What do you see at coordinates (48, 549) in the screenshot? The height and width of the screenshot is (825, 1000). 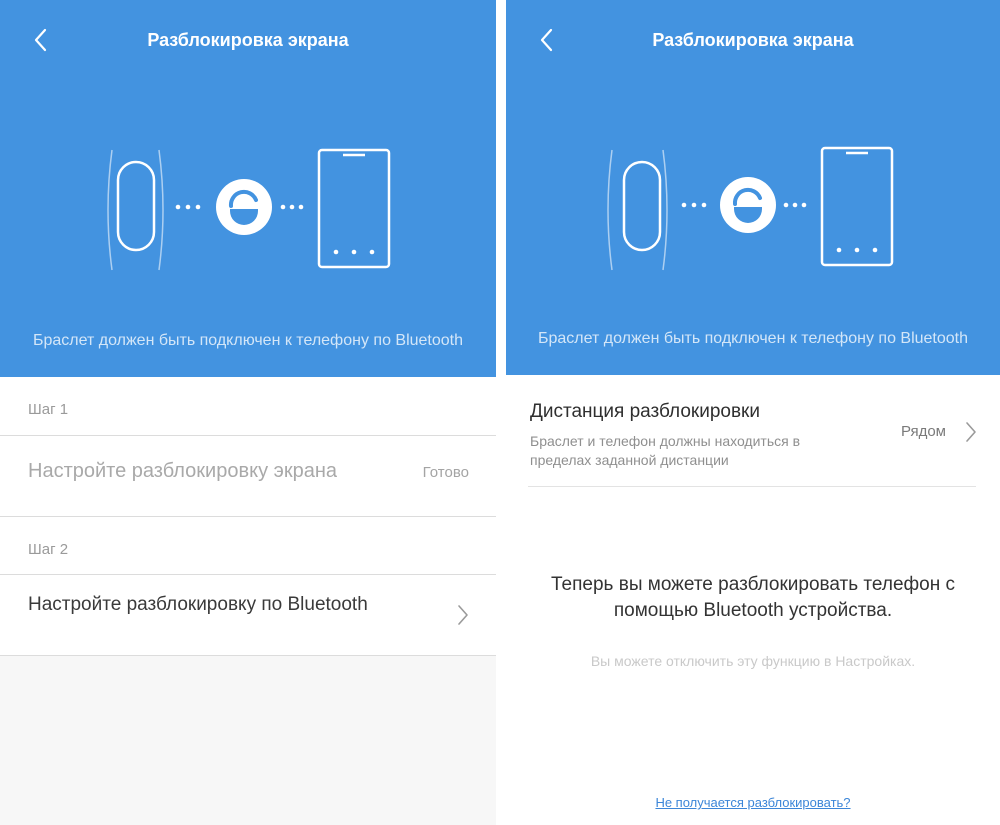 I see `step2-header-label: Шаг 2` at bounding box center [48, 549].